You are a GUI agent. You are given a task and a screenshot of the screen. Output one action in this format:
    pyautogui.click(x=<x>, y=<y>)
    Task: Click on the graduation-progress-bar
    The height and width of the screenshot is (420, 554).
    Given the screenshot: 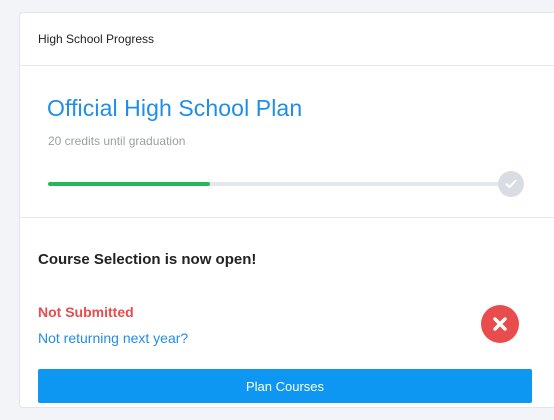 What is the action you would take?
    pyautogui.click(x=279, y=184)
    